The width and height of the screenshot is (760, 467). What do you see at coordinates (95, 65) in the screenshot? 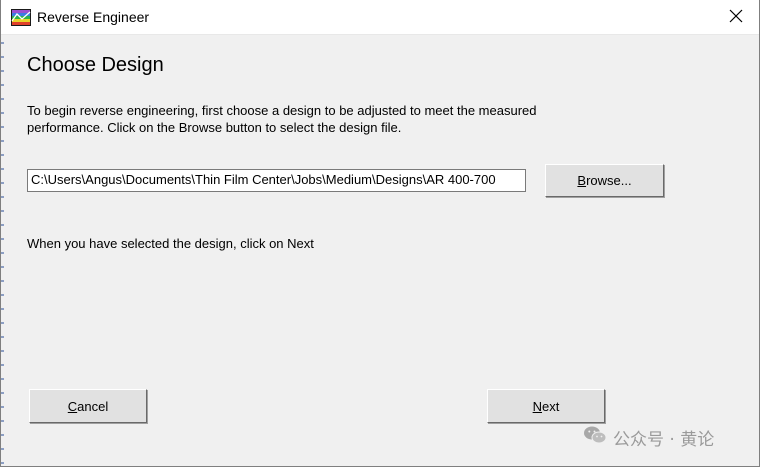
I see `page-title: Choose Design` at bounding box center [95, 65].